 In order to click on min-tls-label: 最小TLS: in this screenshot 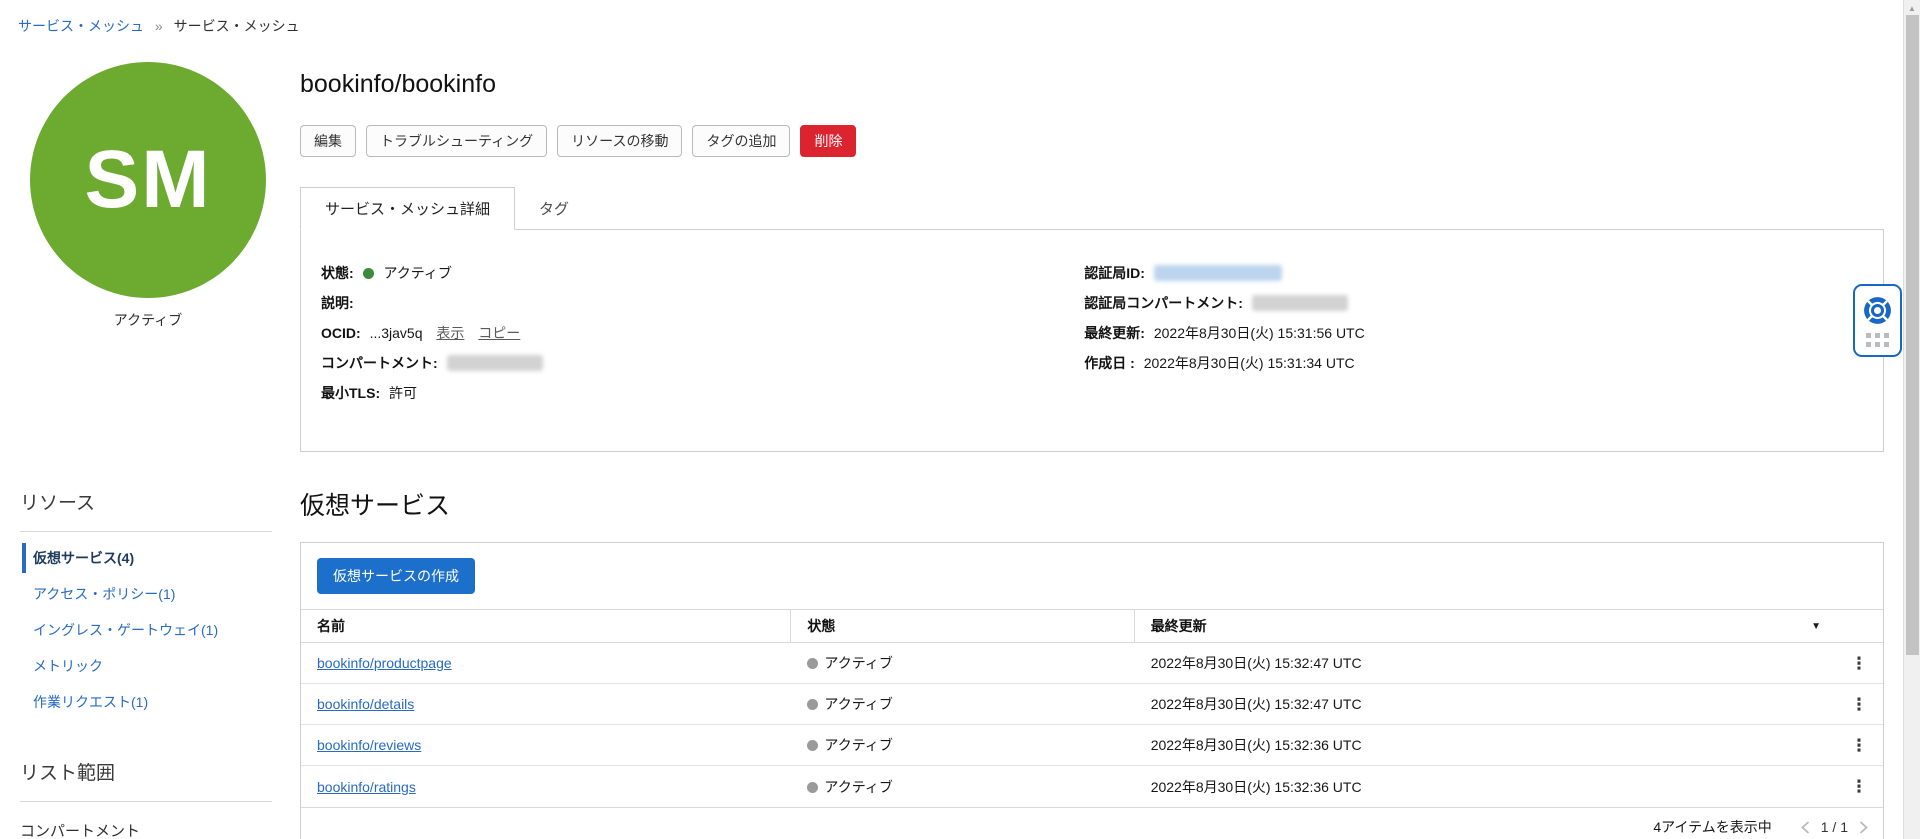, I will do `click(351, 393)`.